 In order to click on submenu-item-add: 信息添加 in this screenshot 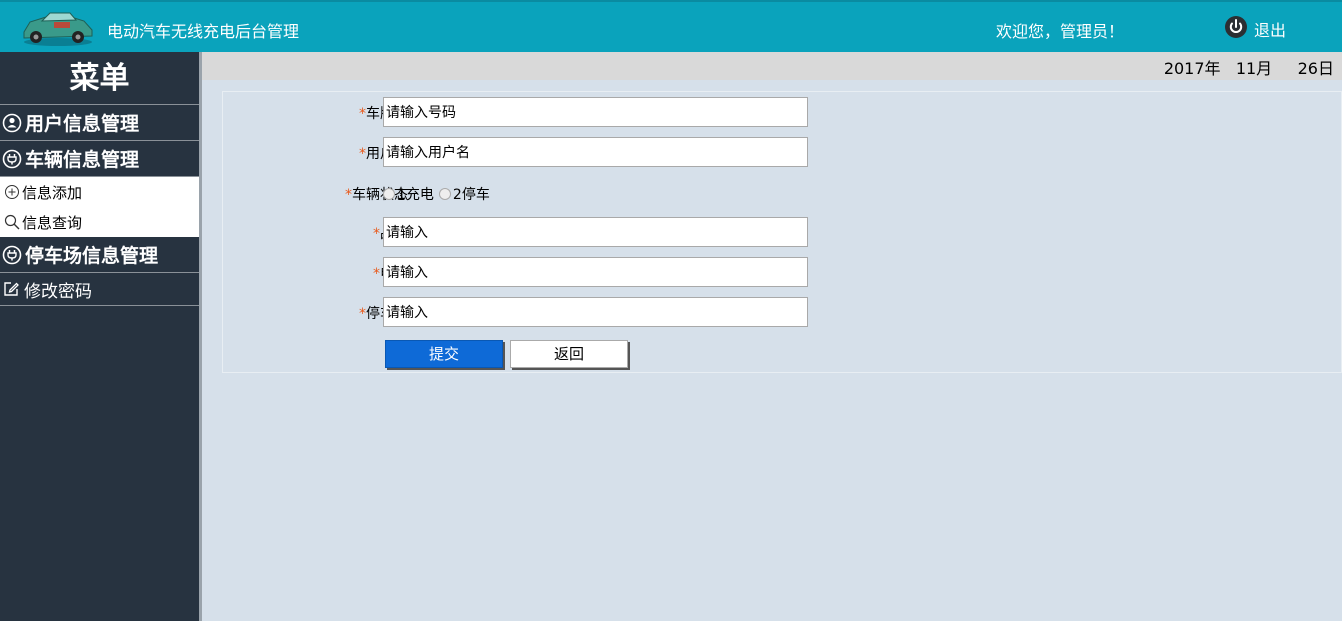, I will do `click(99, 192)`.